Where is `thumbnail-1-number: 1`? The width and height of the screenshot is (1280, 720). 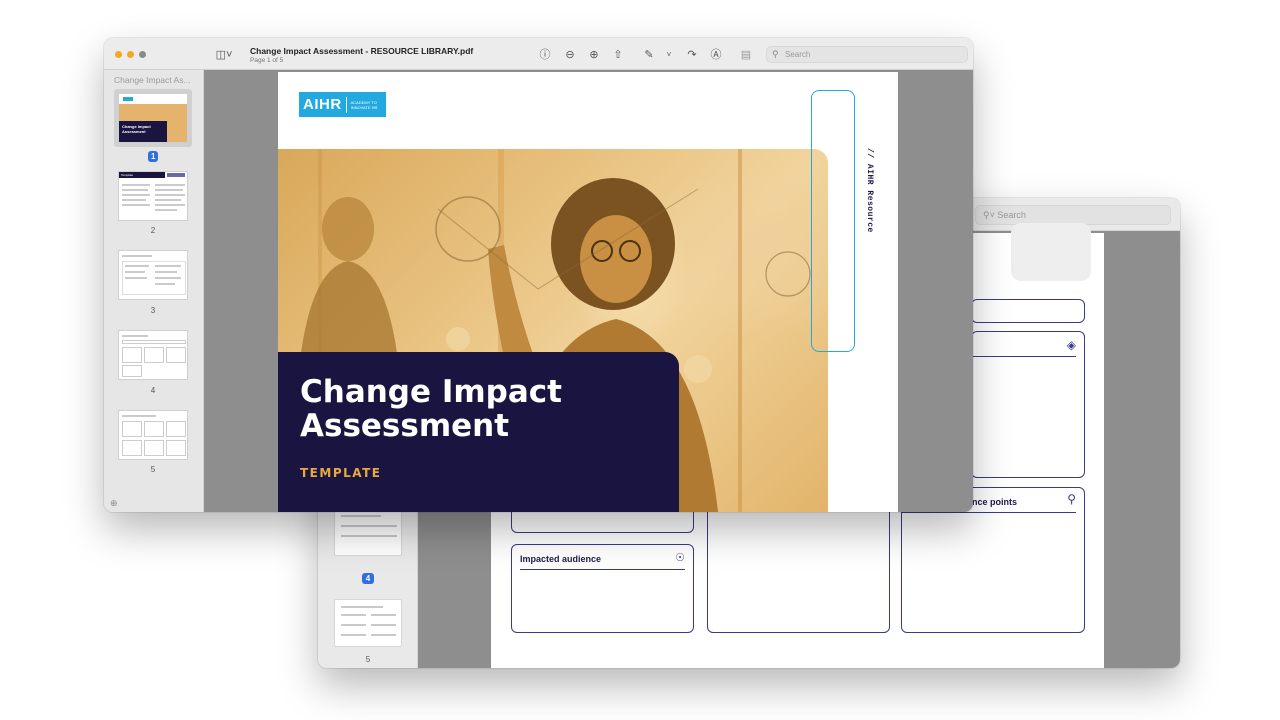 thumbnail-1-number: 1 is located at coordinates (153, 156).